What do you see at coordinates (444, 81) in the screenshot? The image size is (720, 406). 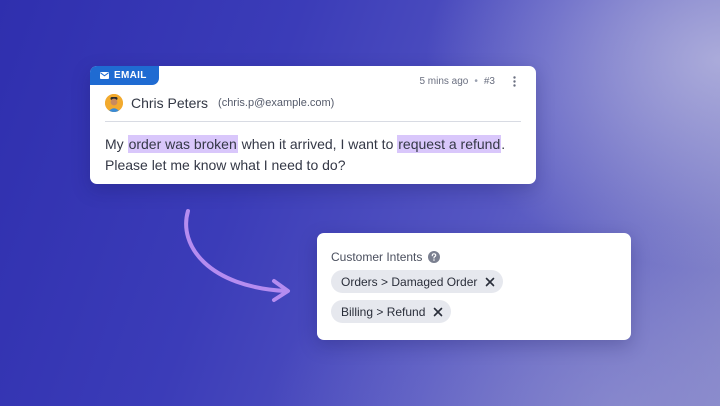 I see `timestamp: 5 mins ago` at bounding box center [444, 81].